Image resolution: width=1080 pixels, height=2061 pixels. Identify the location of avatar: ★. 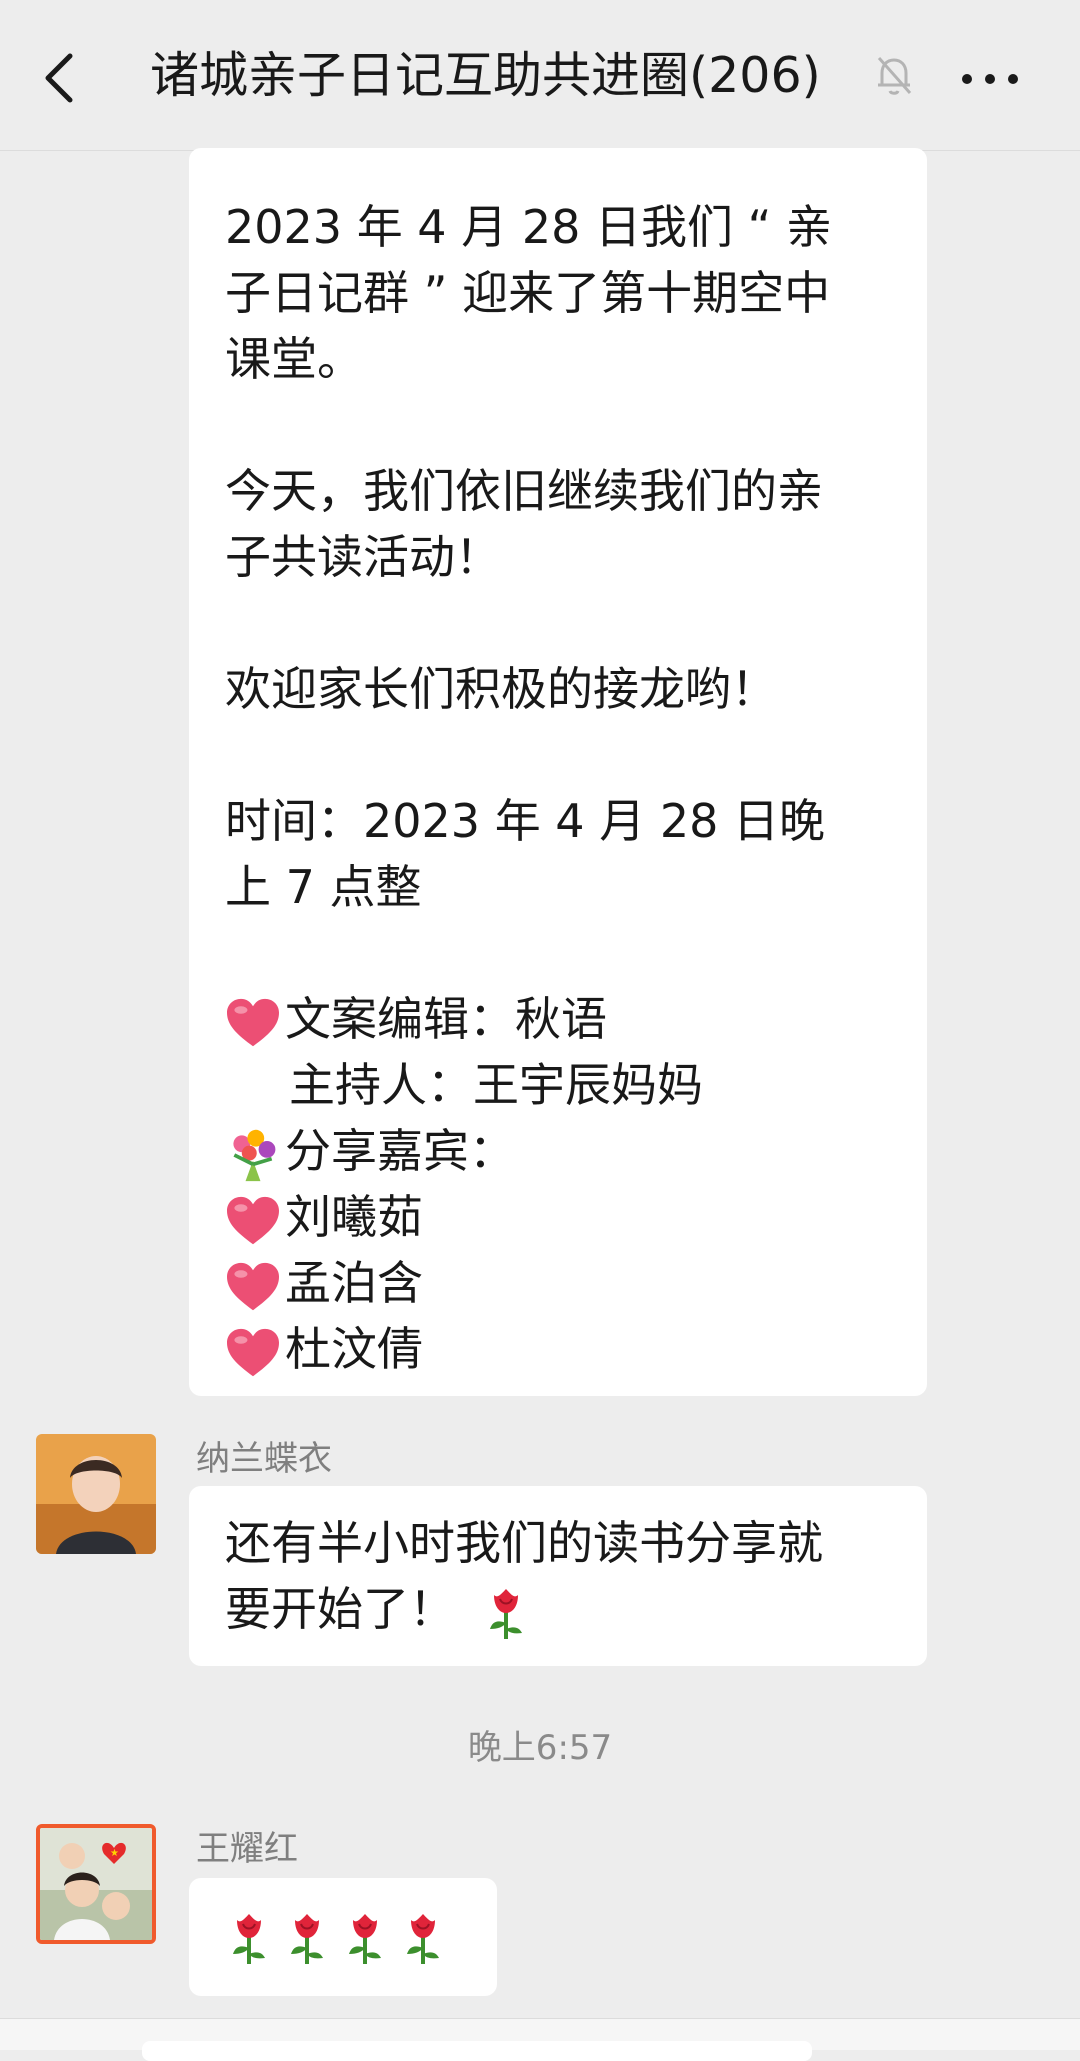
(96, 1884).